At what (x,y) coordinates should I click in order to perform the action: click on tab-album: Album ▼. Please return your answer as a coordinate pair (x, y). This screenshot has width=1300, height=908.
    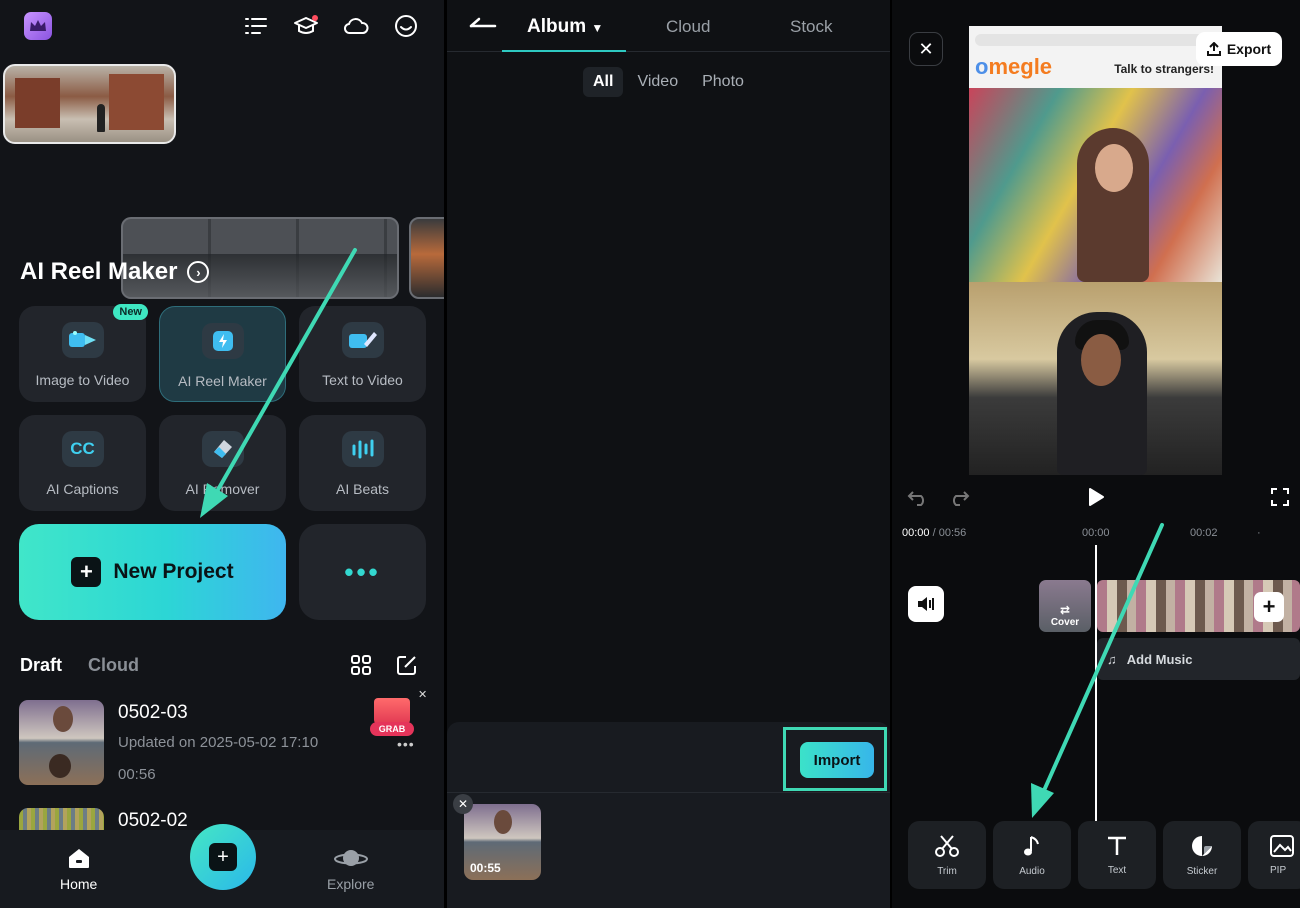
    Looking at the image, I should click on (565, 27).